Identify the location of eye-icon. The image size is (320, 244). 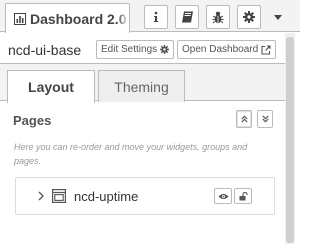
(223, 196).